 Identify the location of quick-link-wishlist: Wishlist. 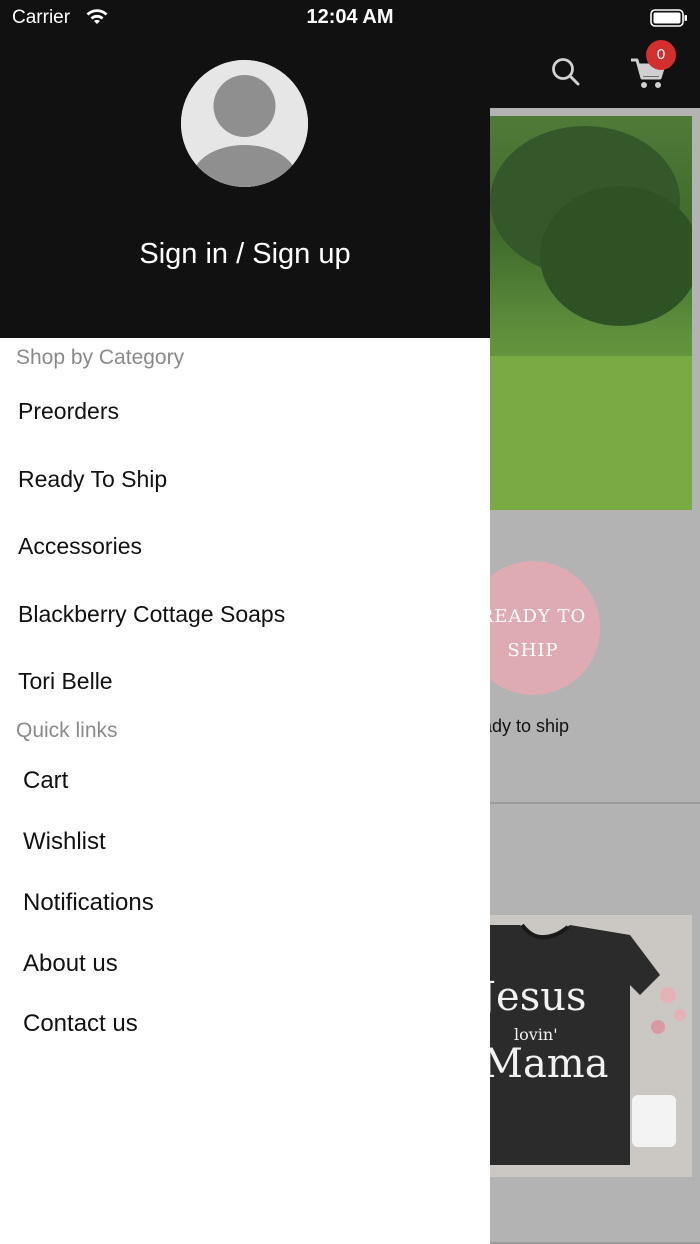
(64, 842).